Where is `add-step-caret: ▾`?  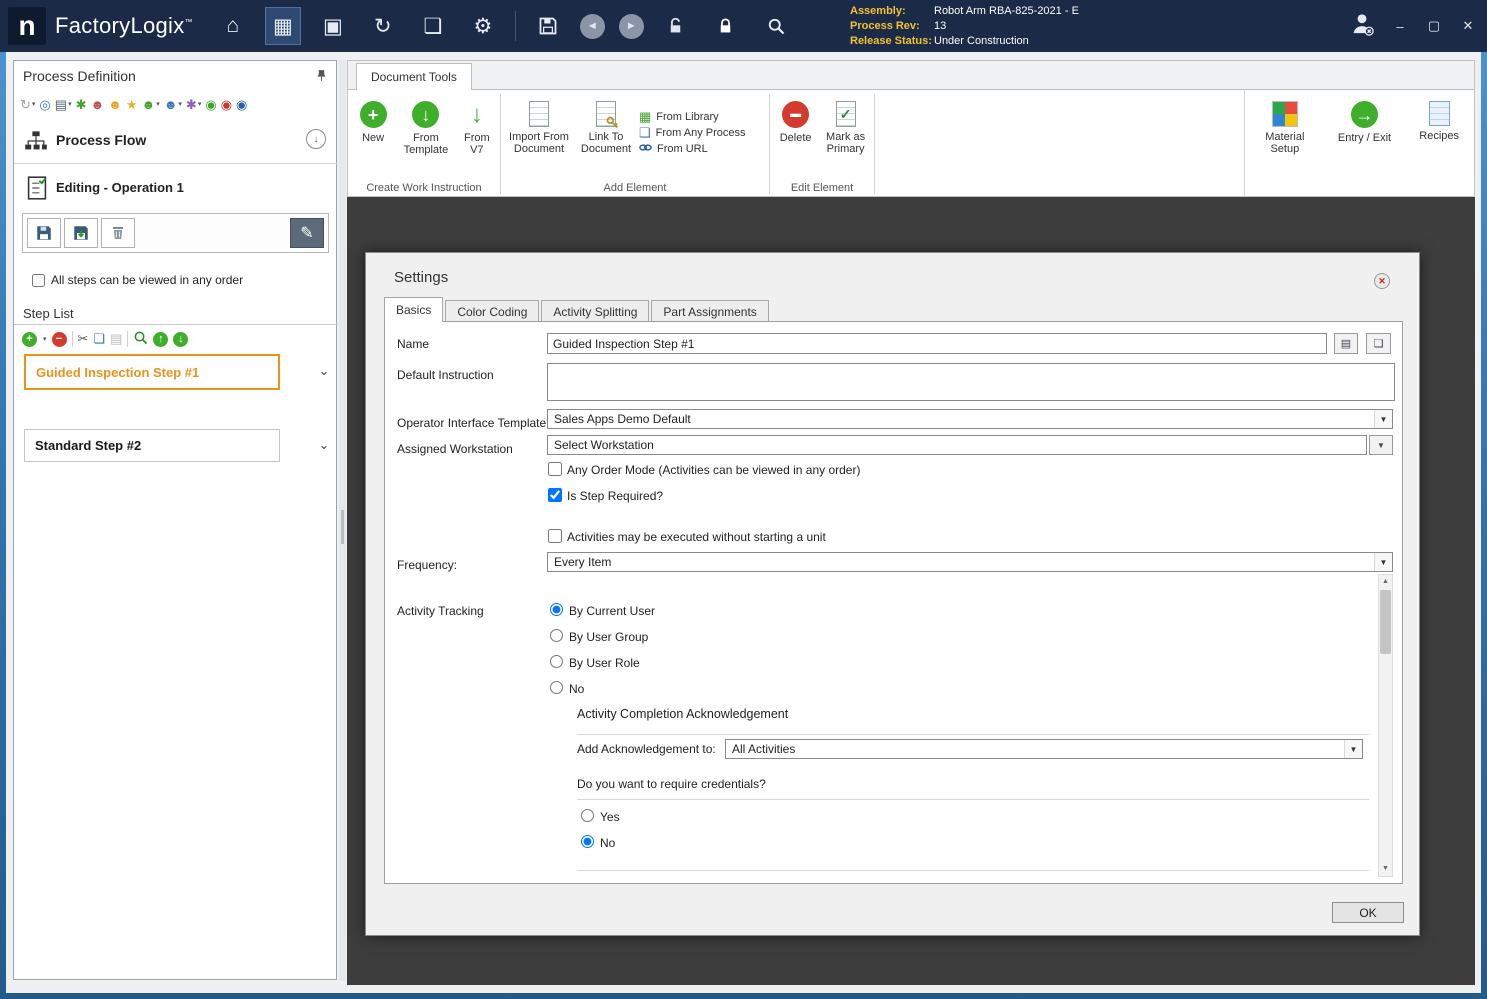
add-step-caret: ▾ is located at coordinates (45, 339).